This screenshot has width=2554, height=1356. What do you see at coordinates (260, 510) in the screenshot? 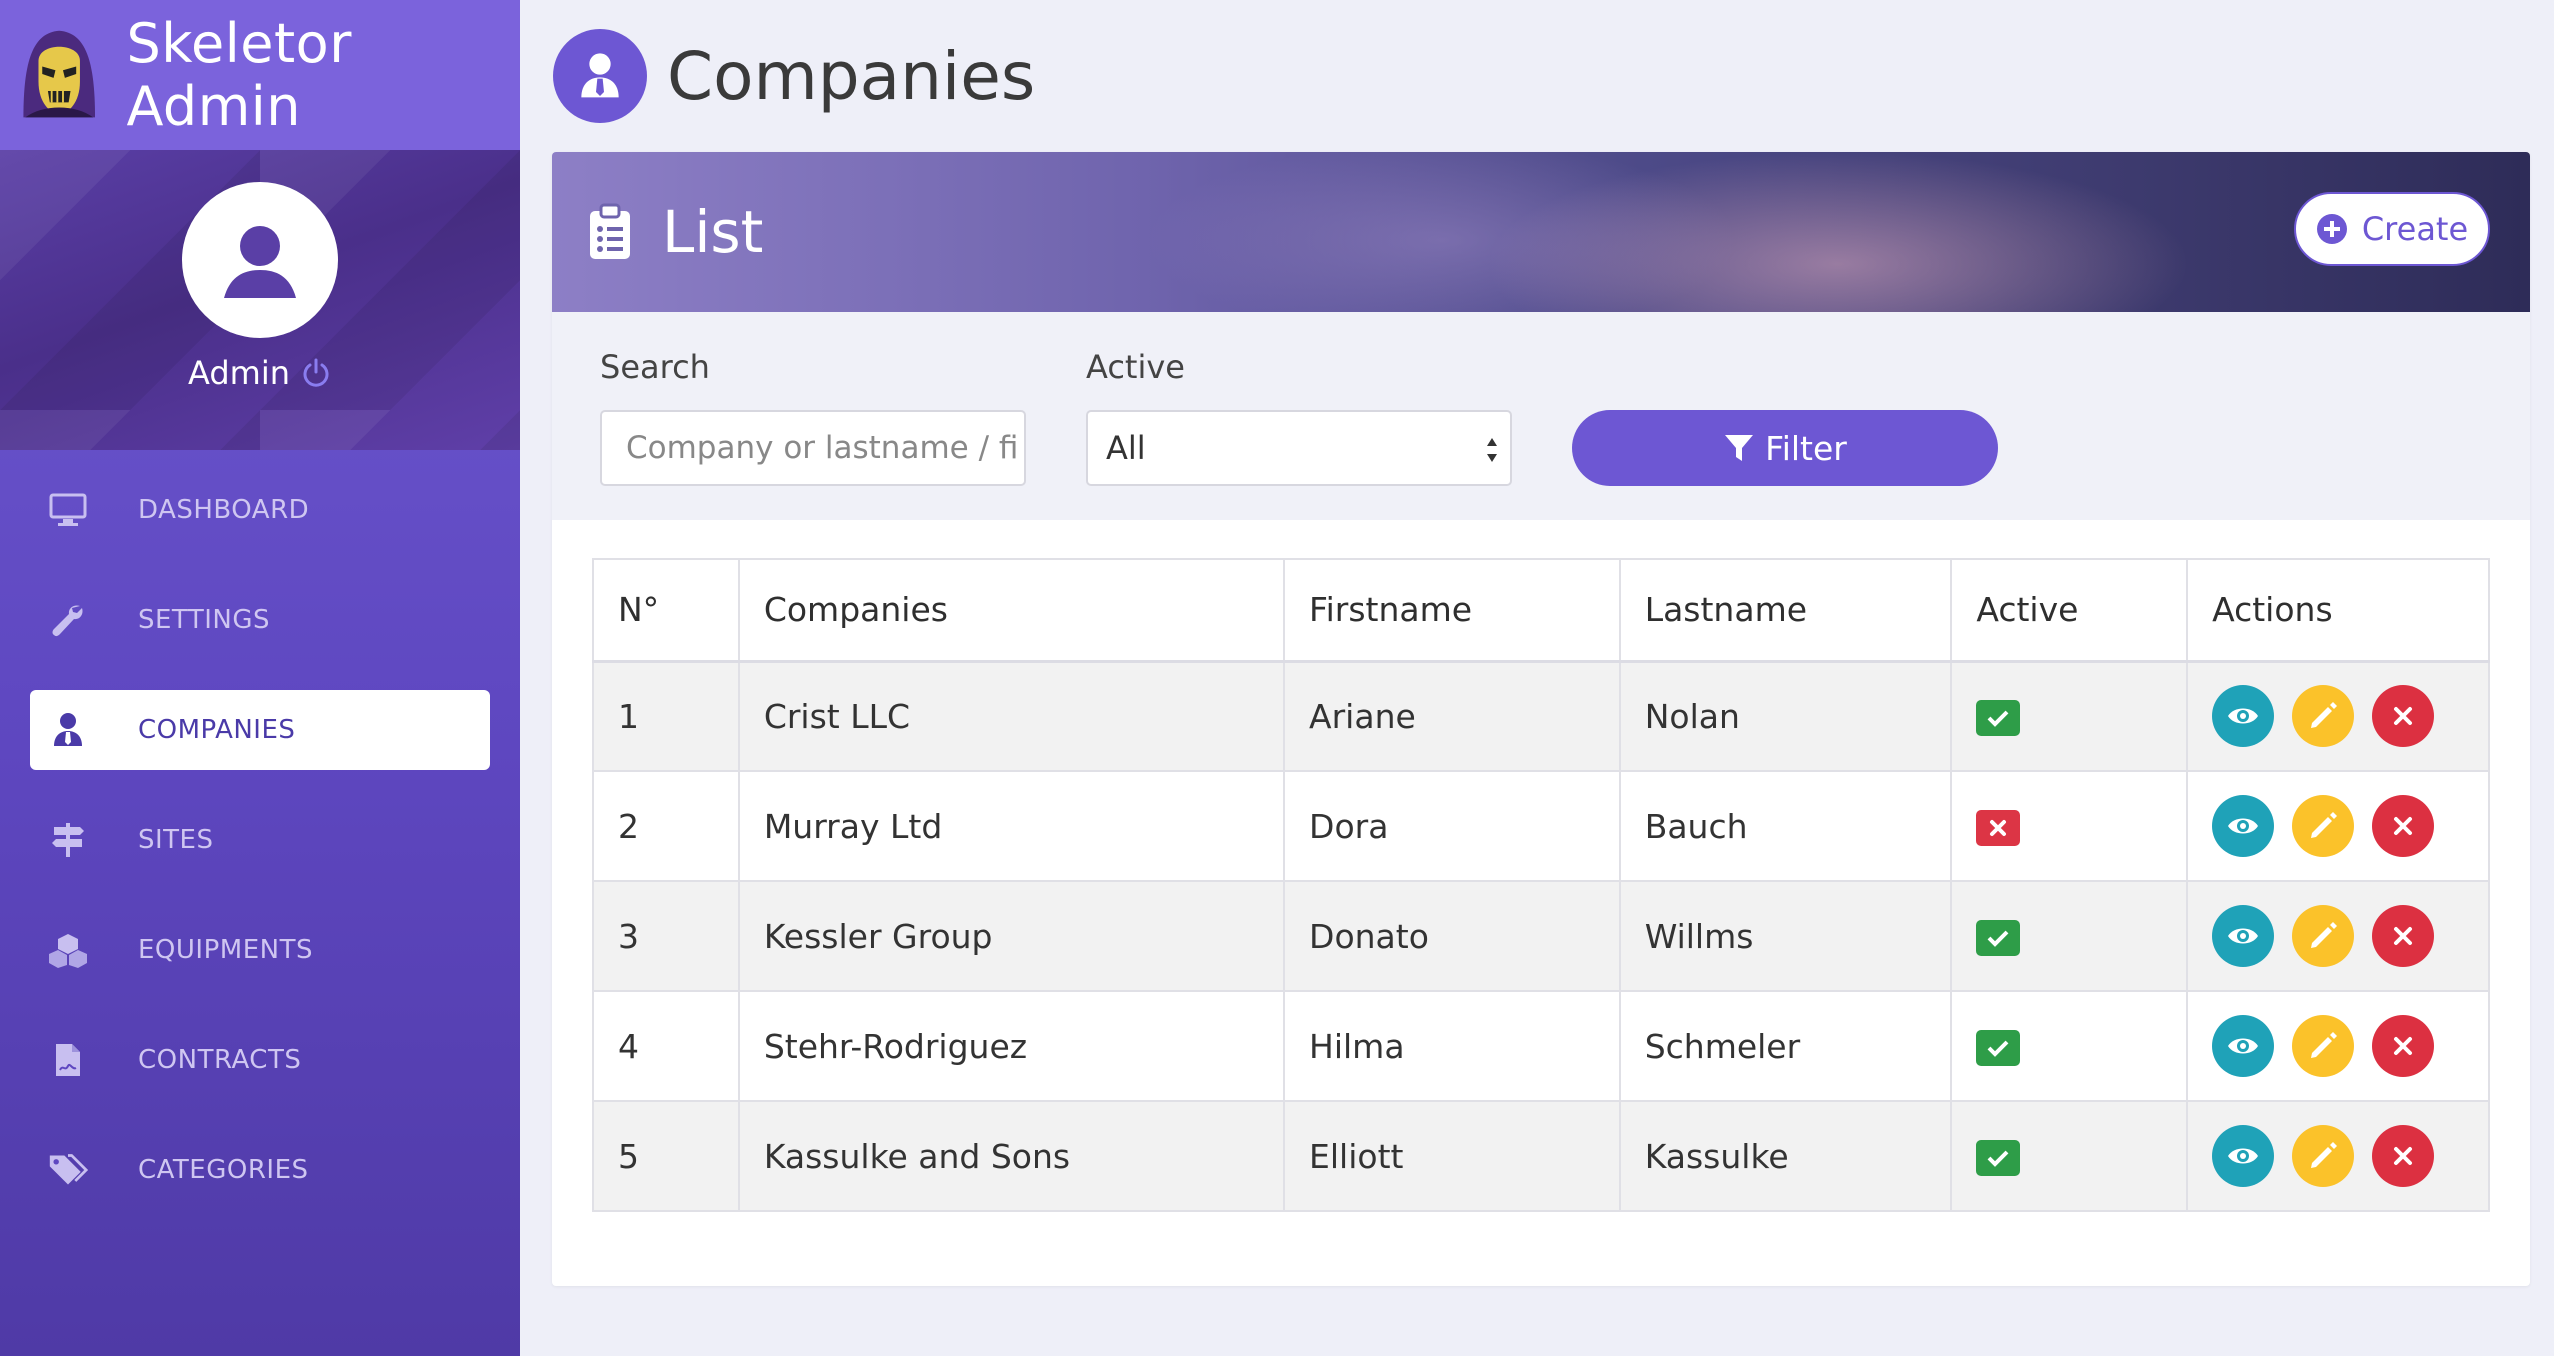
I see `sidebar-item-dashboard: DASHBOARD` at bounding box center [260, 510].